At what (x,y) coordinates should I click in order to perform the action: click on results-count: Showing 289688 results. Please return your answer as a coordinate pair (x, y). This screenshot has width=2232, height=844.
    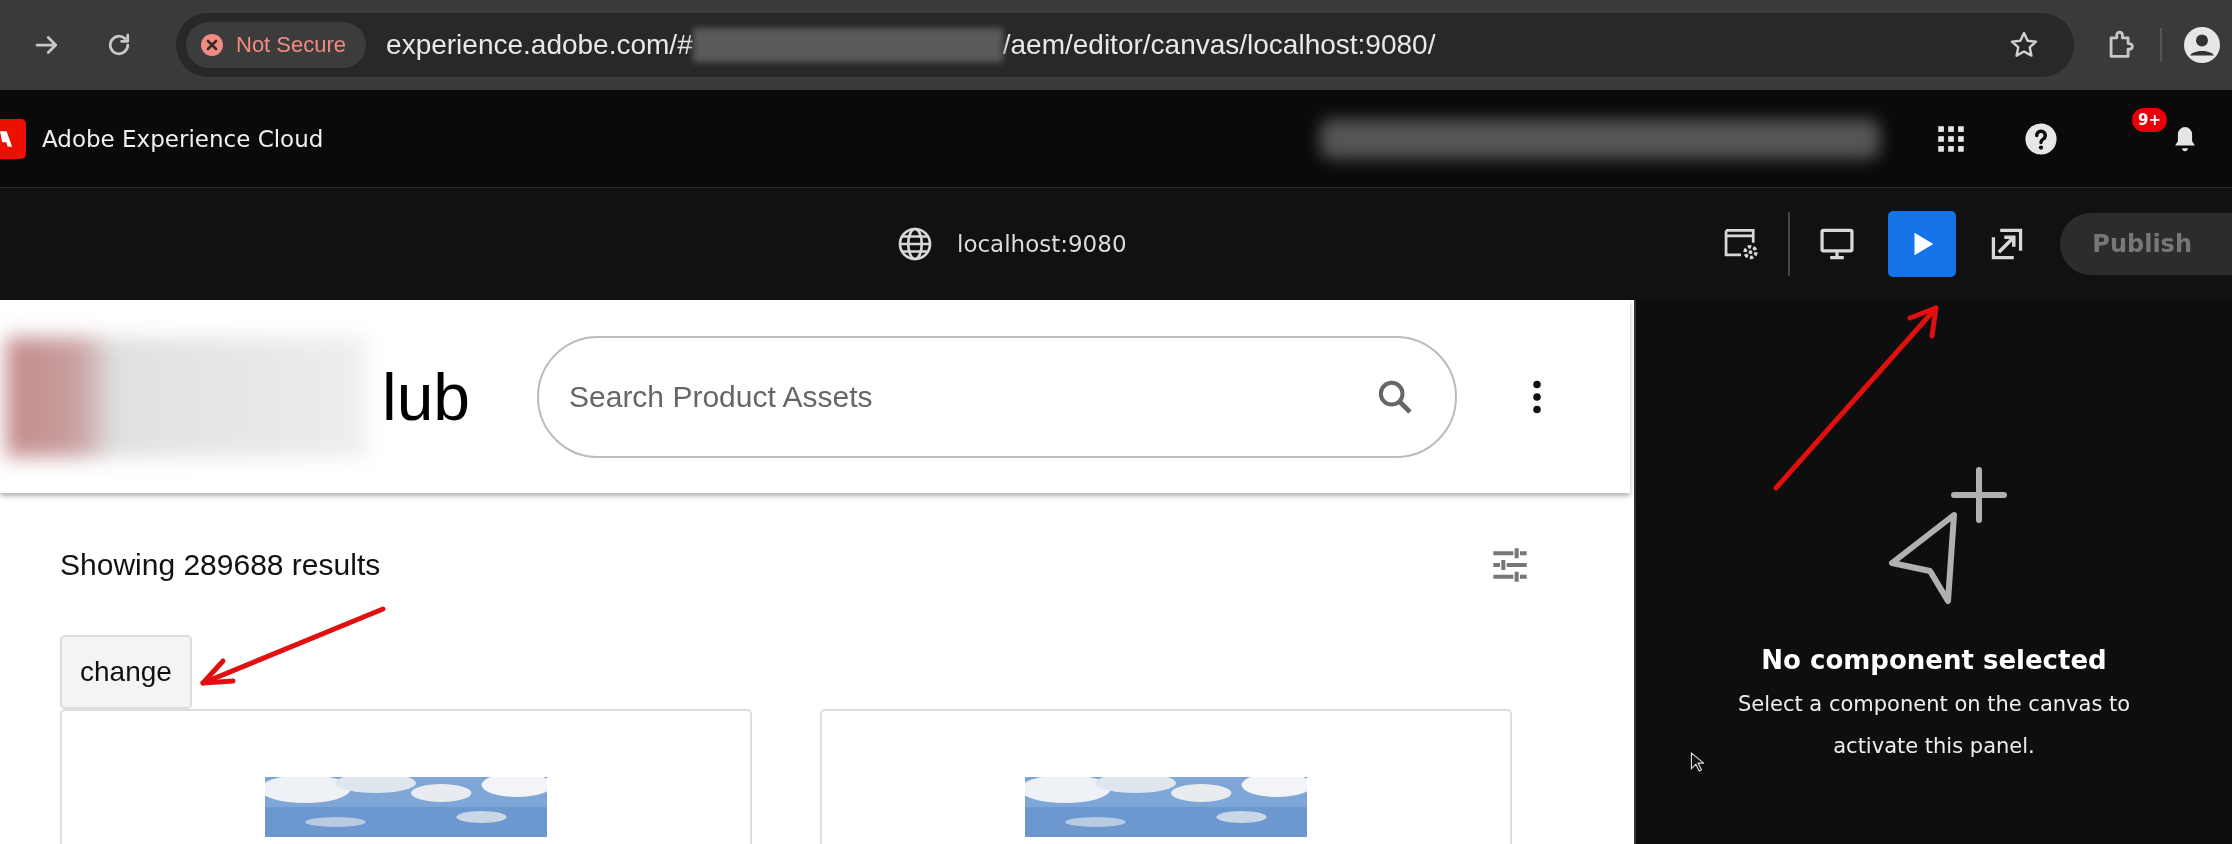
    Looking at the image, I should click on (220, 565).